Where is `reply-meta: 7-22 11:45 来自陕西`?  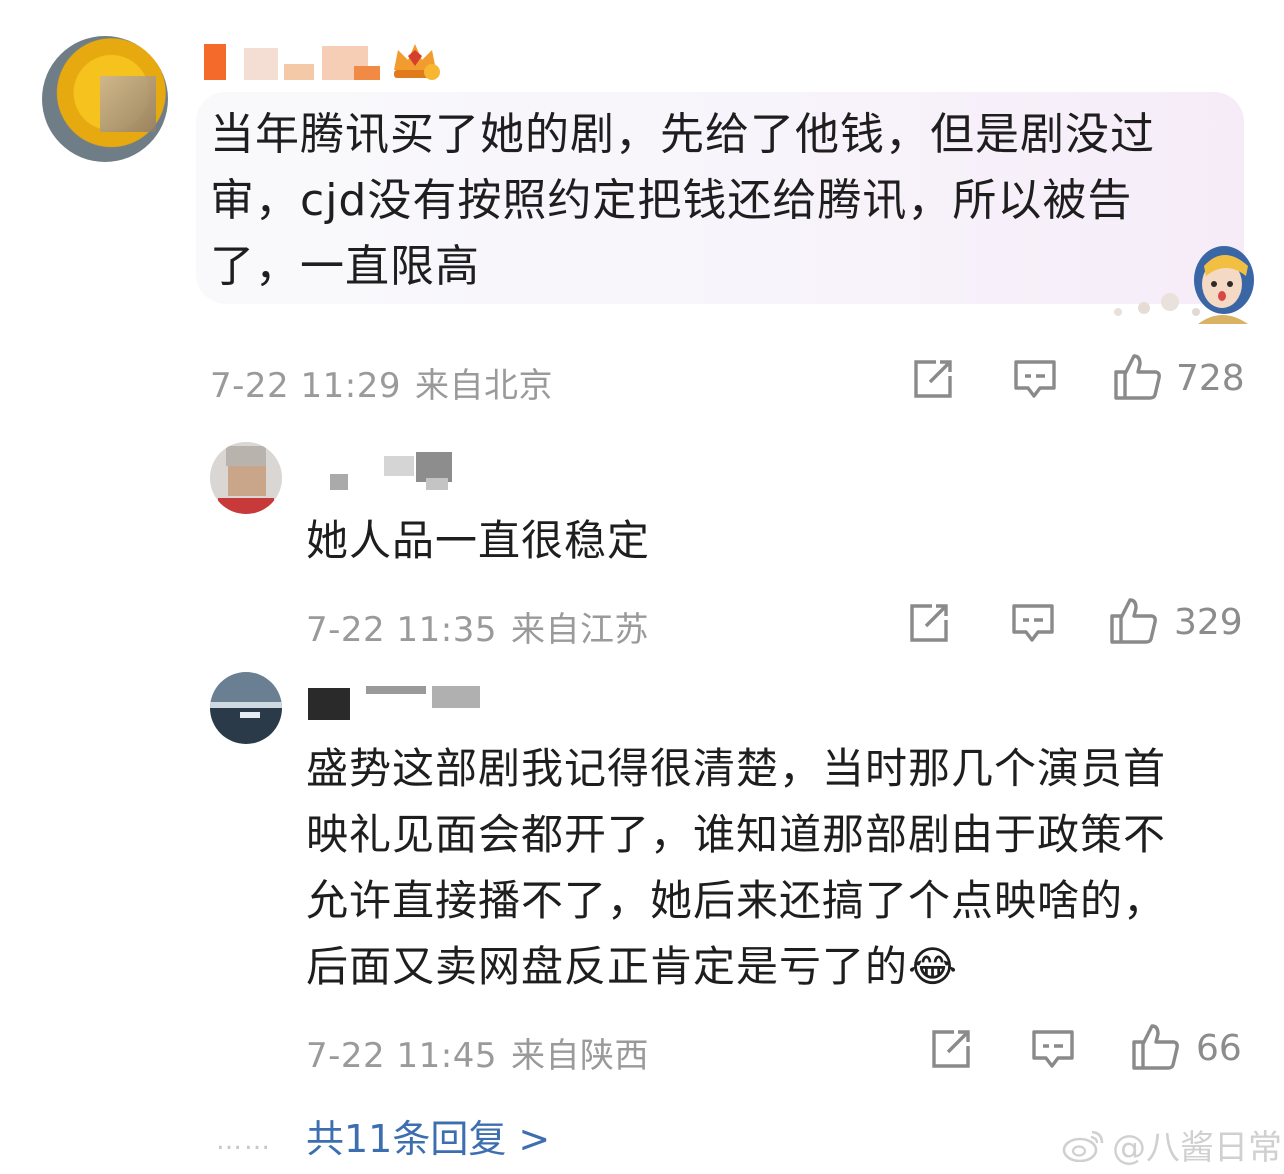 reply-meta: 7-22 11:45 来自陕西 is located at coordinates (477, 1052).